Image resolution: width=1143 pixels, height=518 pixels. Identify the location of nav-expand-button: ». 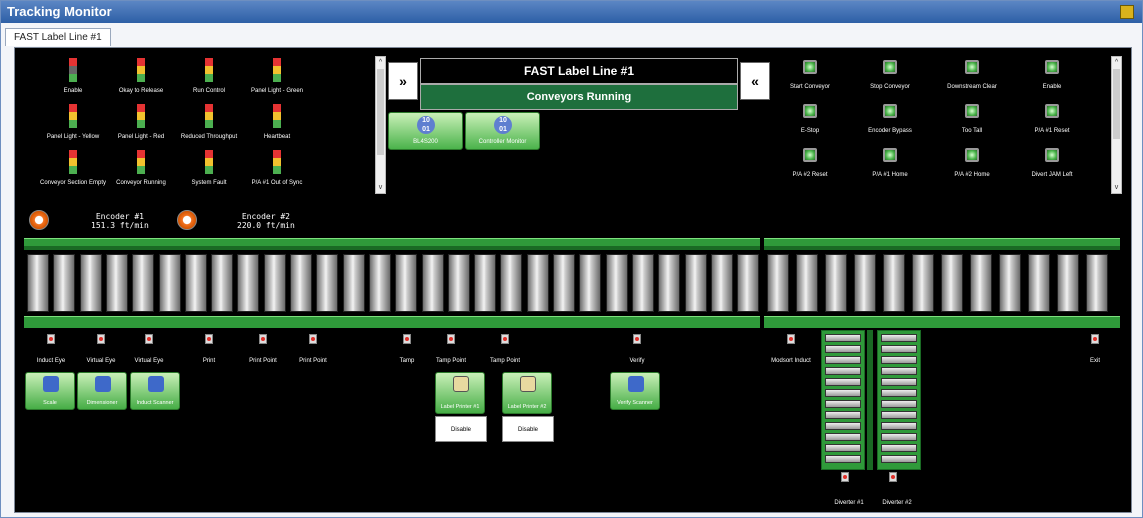
(403, 81).